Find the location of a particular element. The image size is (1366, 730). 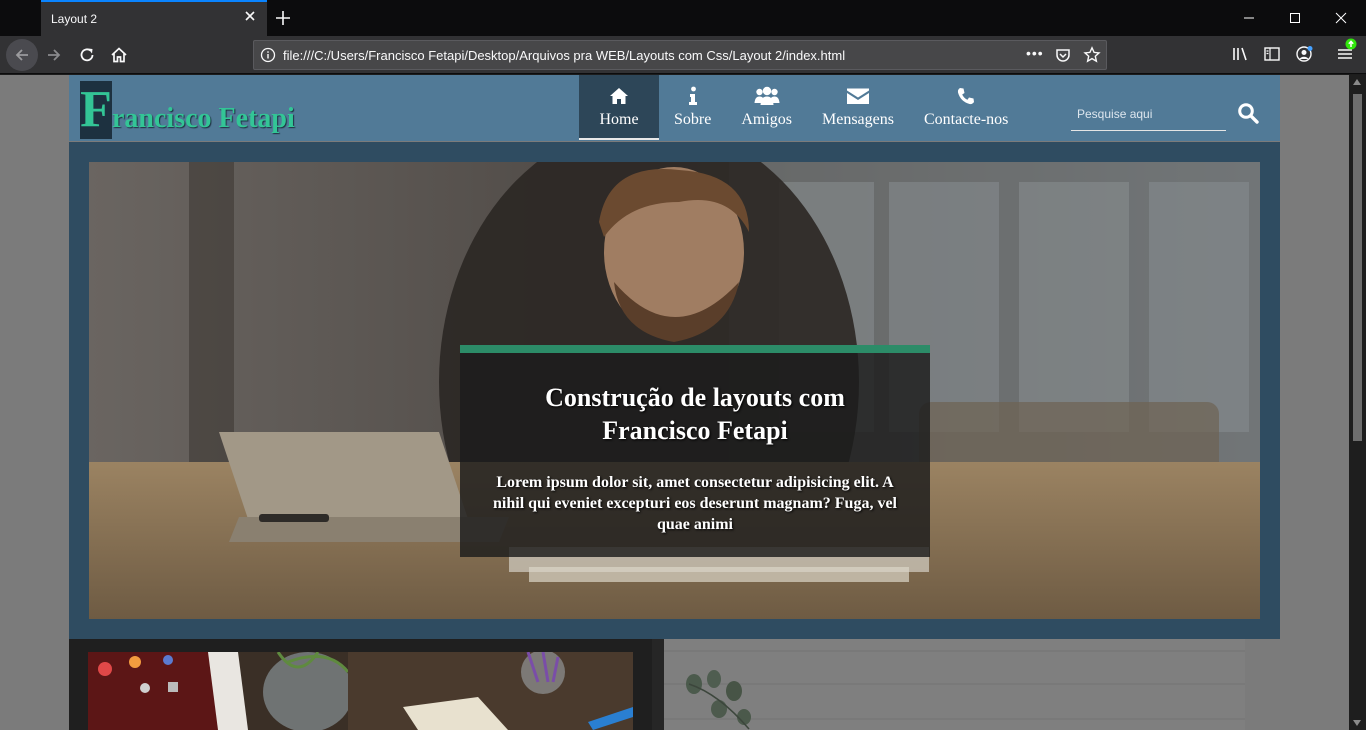

page-scrollbar is located at coordinates (1357, 402).